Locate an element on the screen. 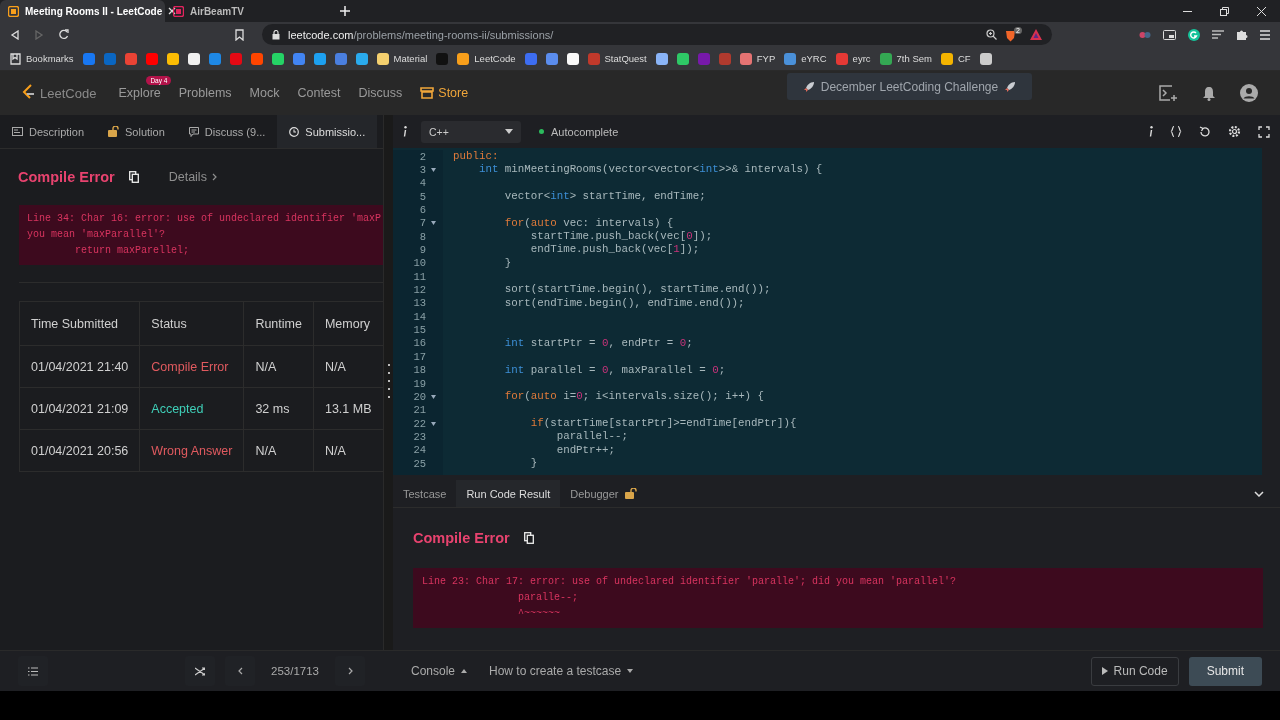 This screenshot has height=720, width=1280. line-number: 4 is located at coordinates (422, 183).